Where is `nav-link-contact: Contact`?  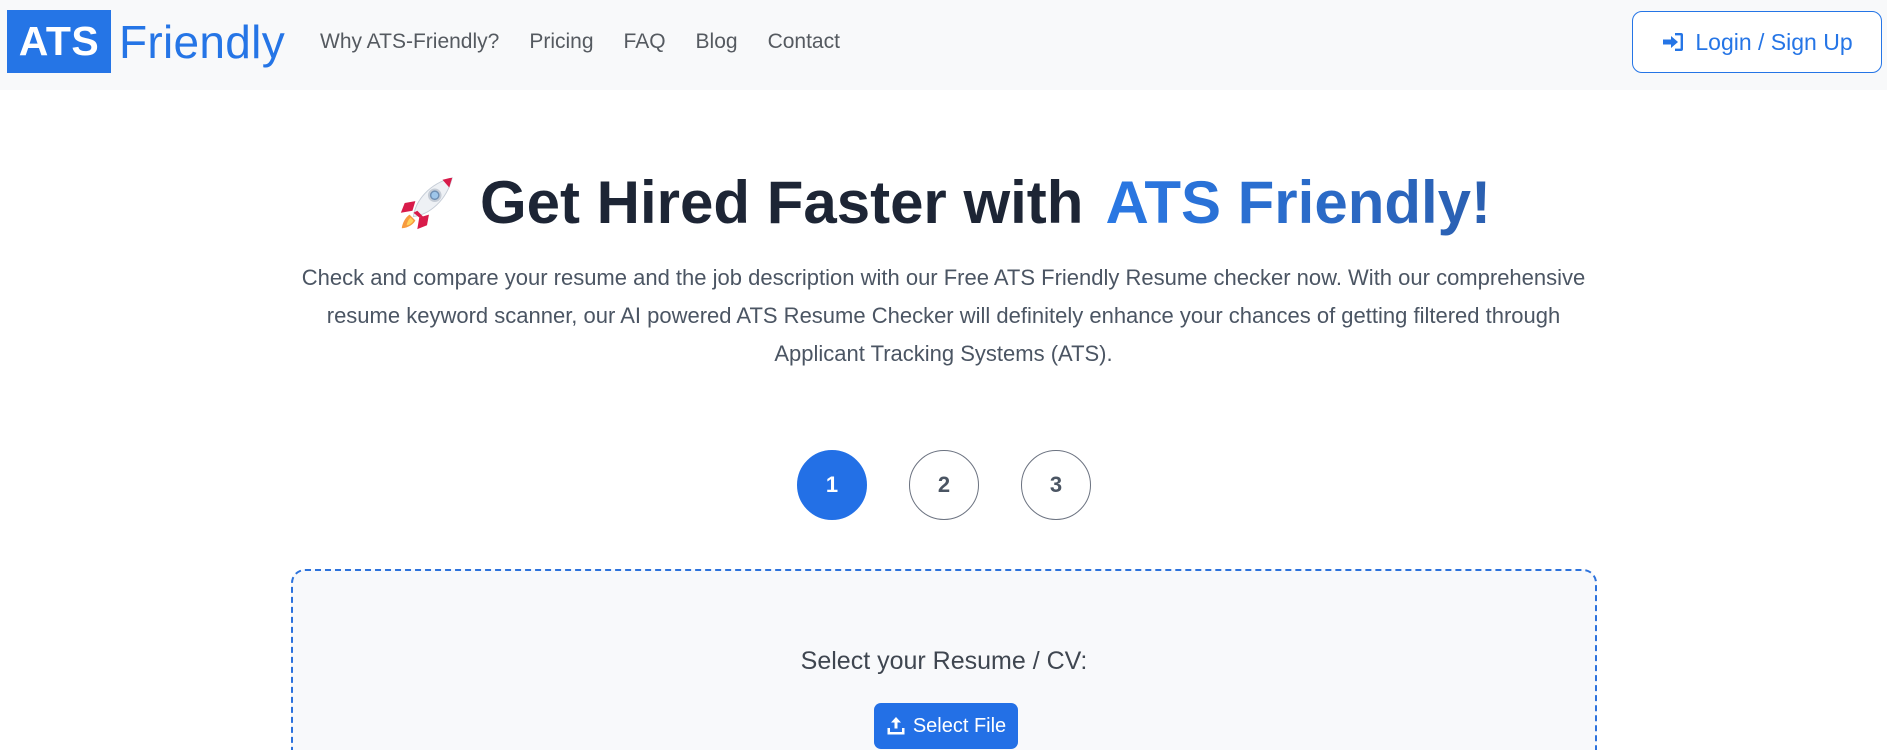 nav-link-contact: Contact is located at coordinates (804, 41).